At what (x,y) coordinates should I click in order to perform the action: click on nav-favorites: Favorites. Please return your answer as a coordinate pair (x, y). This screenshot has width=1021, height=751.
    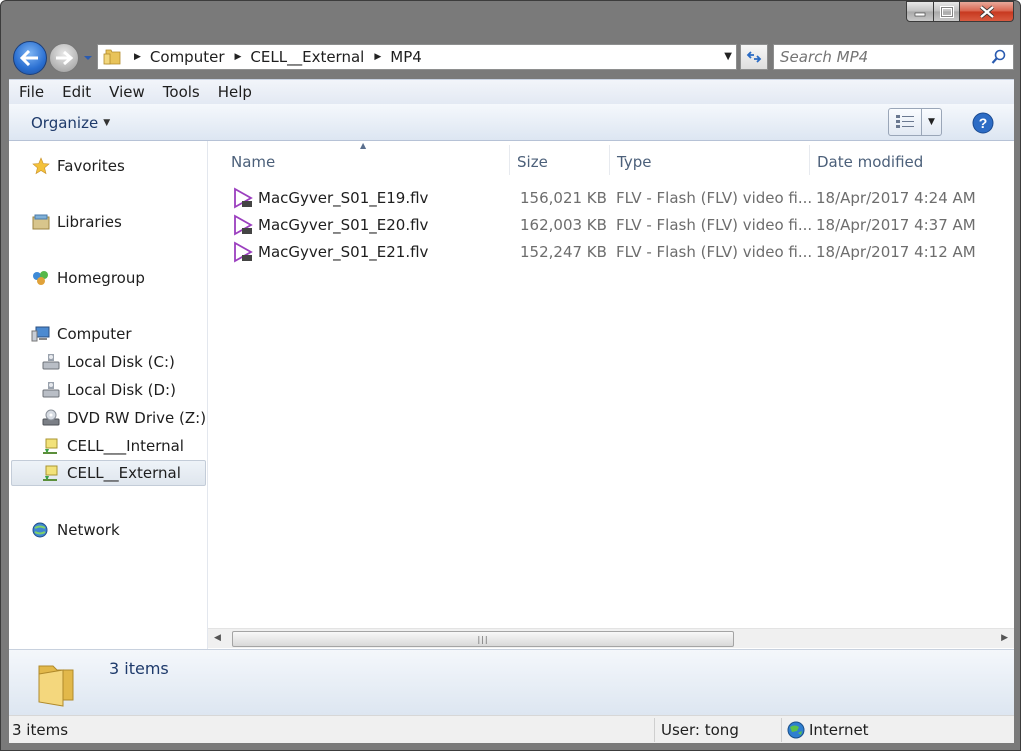
    Looking at the image, I should click on (78, 166).